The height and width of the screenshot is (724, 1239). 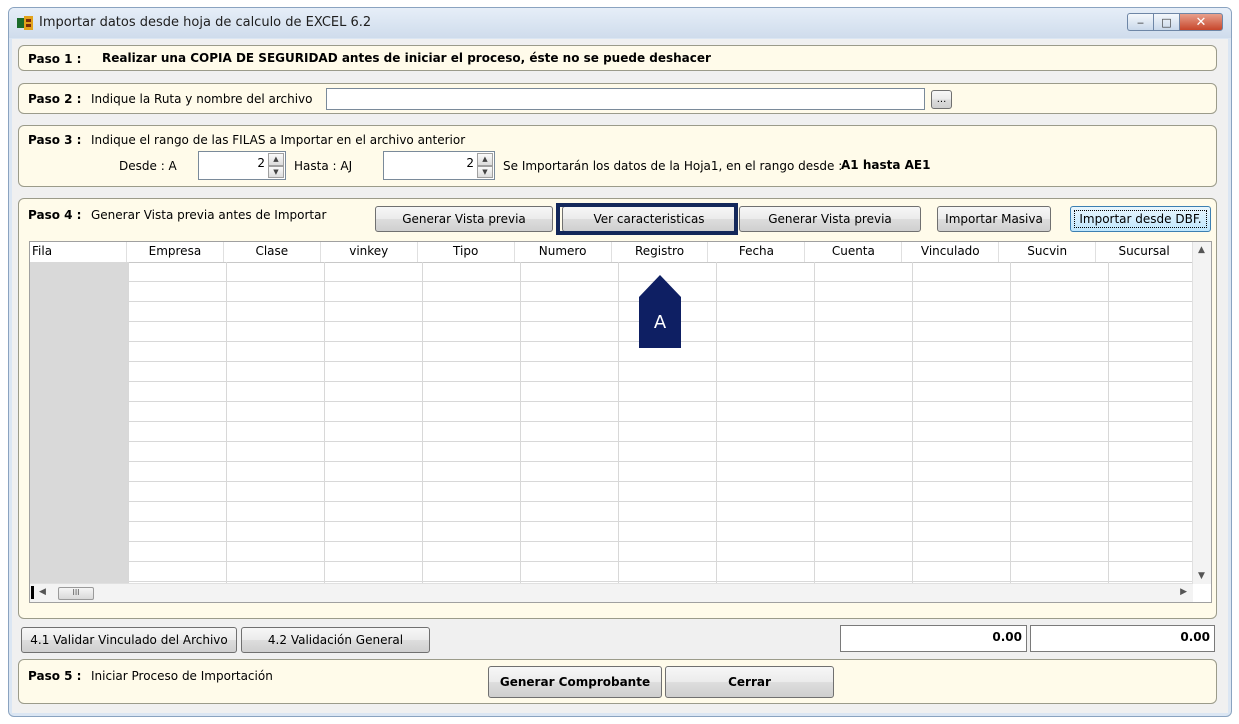 I want to click on horizontal-scrollbar: ◀ III ▶, so click(x=611, y=592).